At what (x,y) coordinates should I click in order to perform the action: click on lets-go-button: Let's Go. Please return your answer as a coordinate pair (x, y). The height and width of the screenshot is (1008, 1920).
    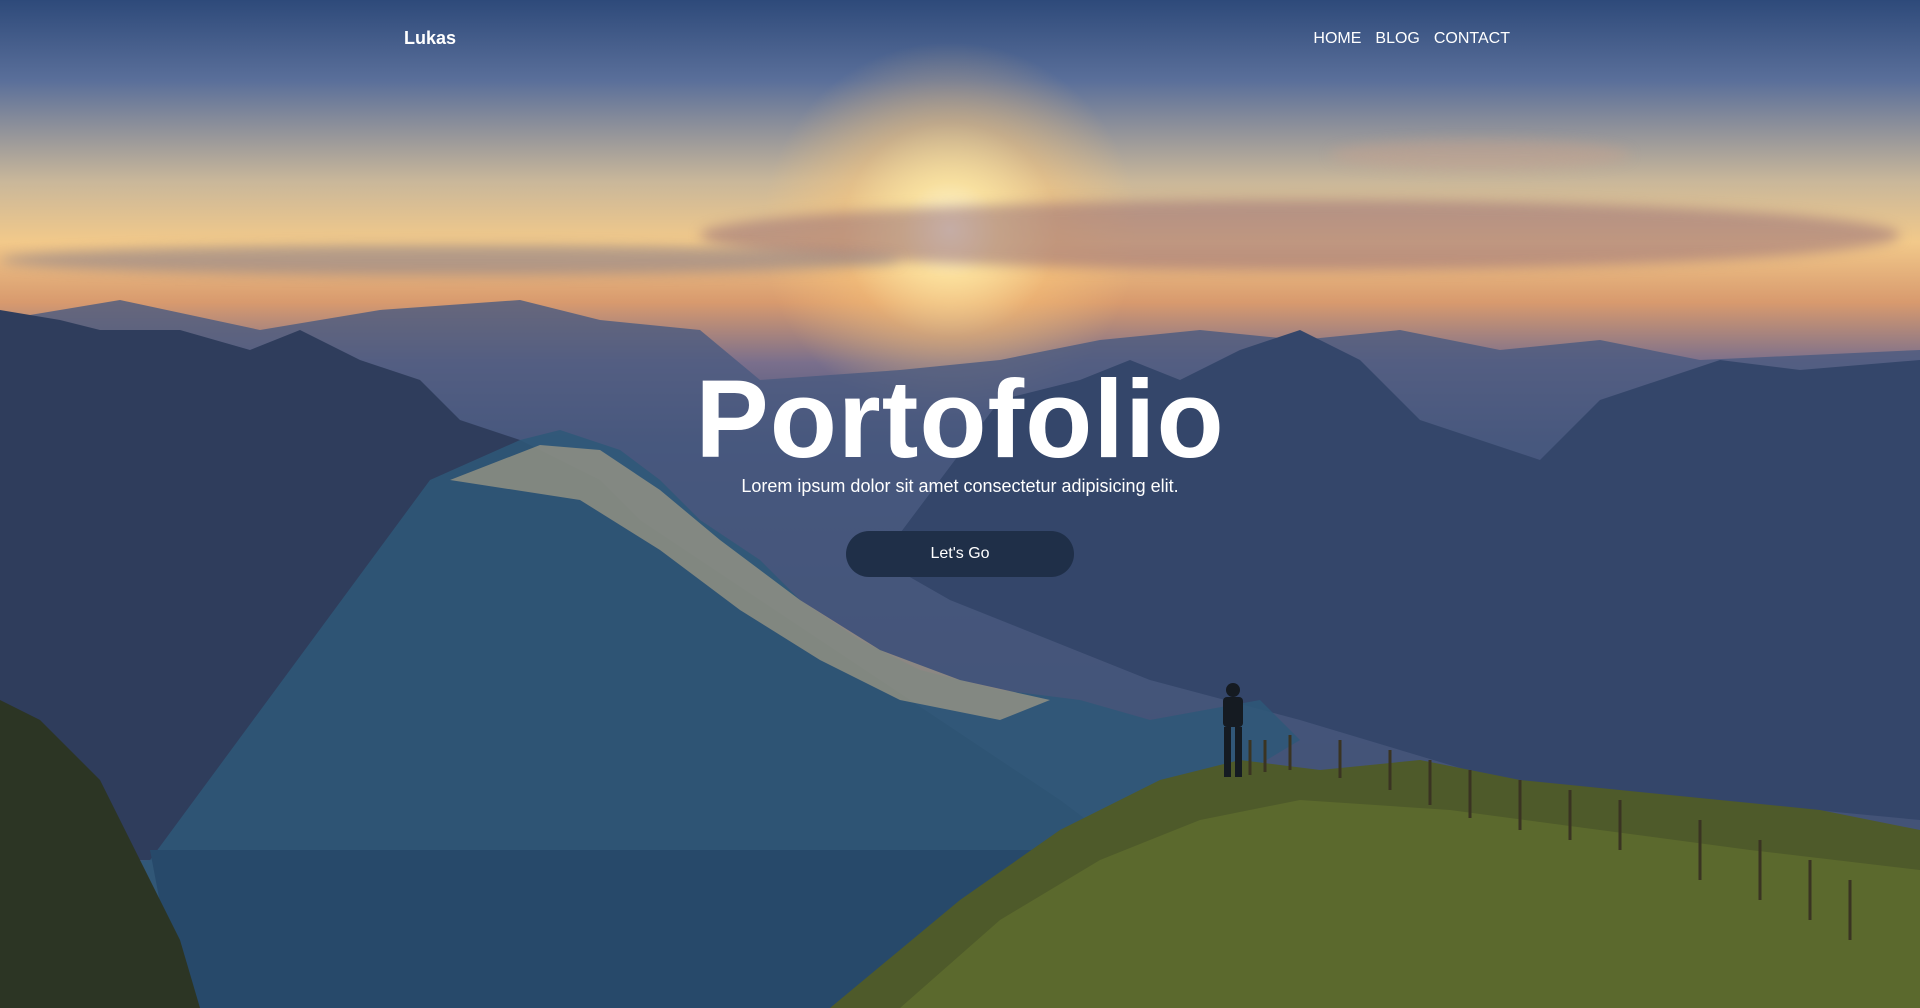
    Looking at the image, I should click on (960, 554).